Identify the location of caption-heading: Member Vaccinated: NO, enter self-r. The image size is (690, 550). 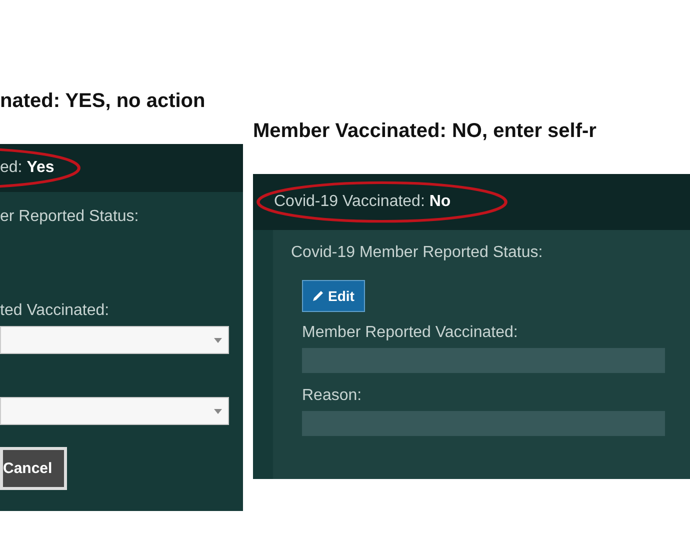
(425, 132).